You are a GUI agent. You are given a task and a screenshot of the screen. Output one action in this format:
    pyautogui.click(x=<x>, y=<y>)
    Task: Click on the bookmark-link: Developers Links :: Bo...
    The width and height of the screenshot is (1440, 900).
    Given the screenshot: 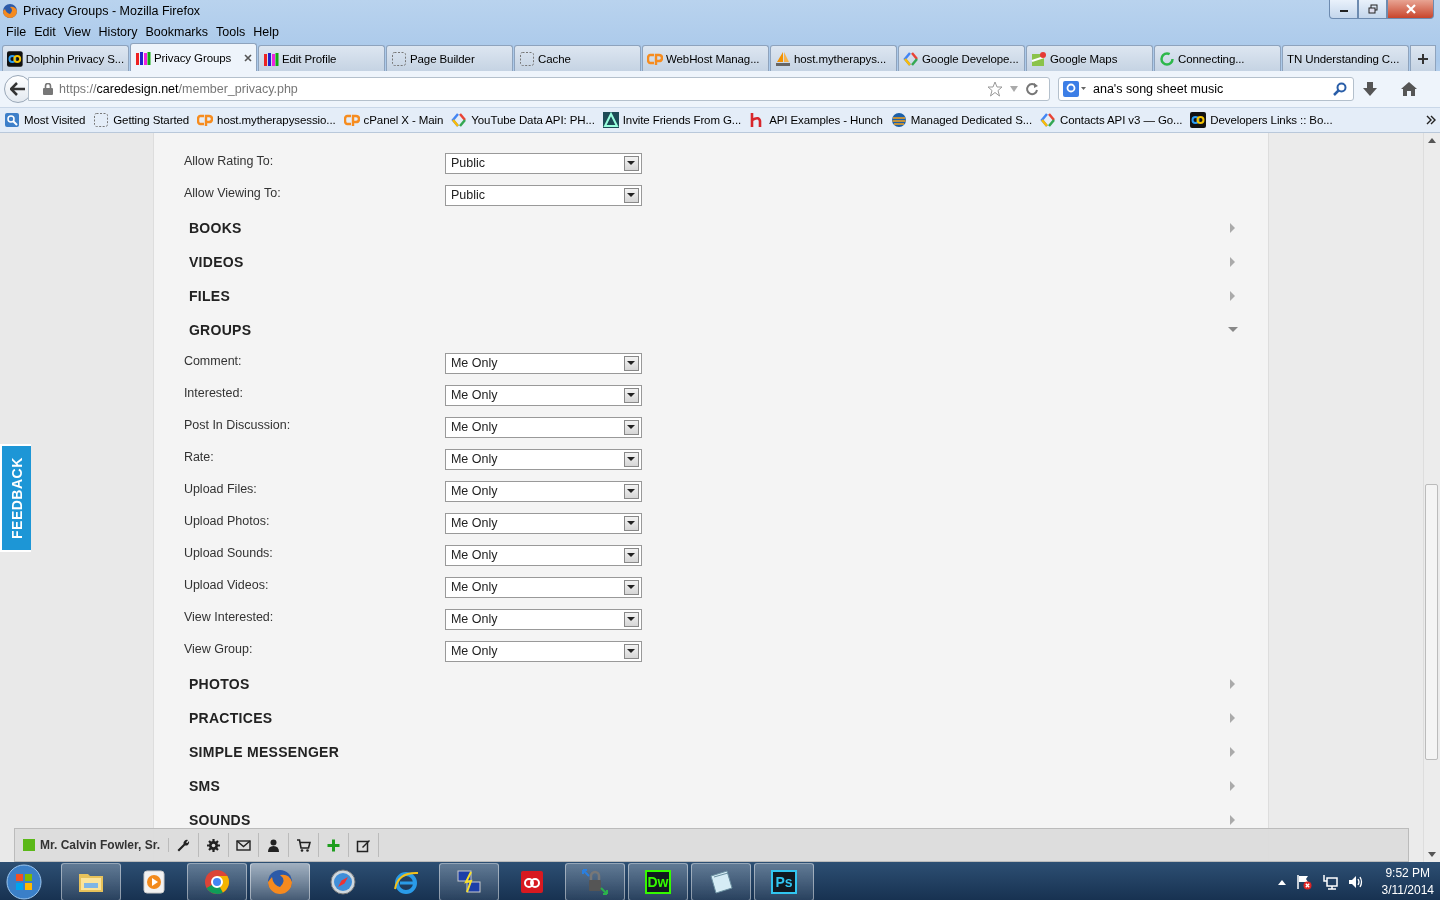 What is the action you would take?
    pyautogui.click(x=1261, y=120)
    